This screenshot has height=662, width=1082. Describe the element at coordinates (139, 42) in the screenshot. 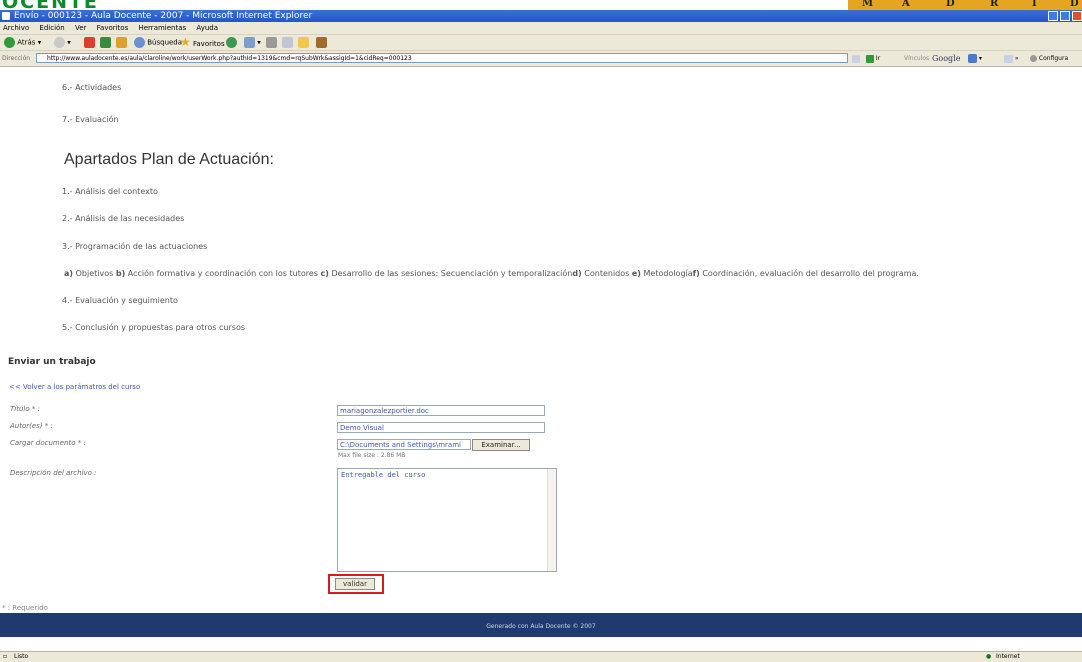

I see `search-icon` at that location.